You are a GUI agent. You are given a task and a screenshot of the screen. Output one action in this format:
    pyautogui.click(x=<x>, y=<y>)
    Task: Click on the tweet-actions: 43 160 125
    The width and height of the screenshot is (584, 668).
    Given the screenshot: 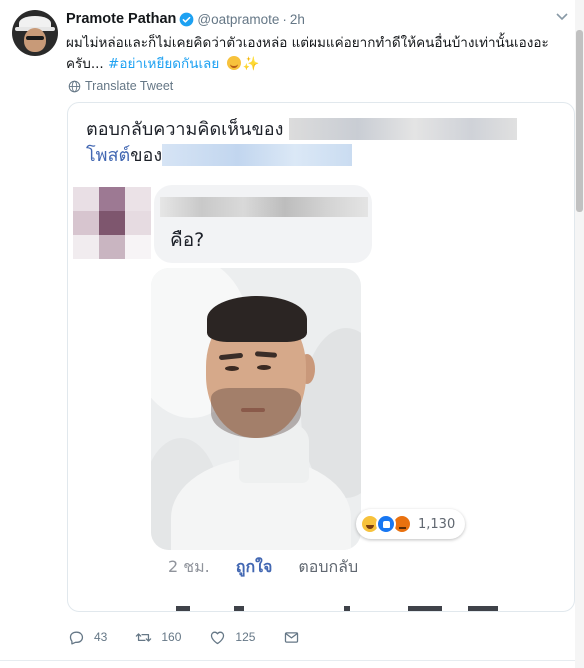 What is the action you would take?
    pyautogui.click(x=202, y=637)
    